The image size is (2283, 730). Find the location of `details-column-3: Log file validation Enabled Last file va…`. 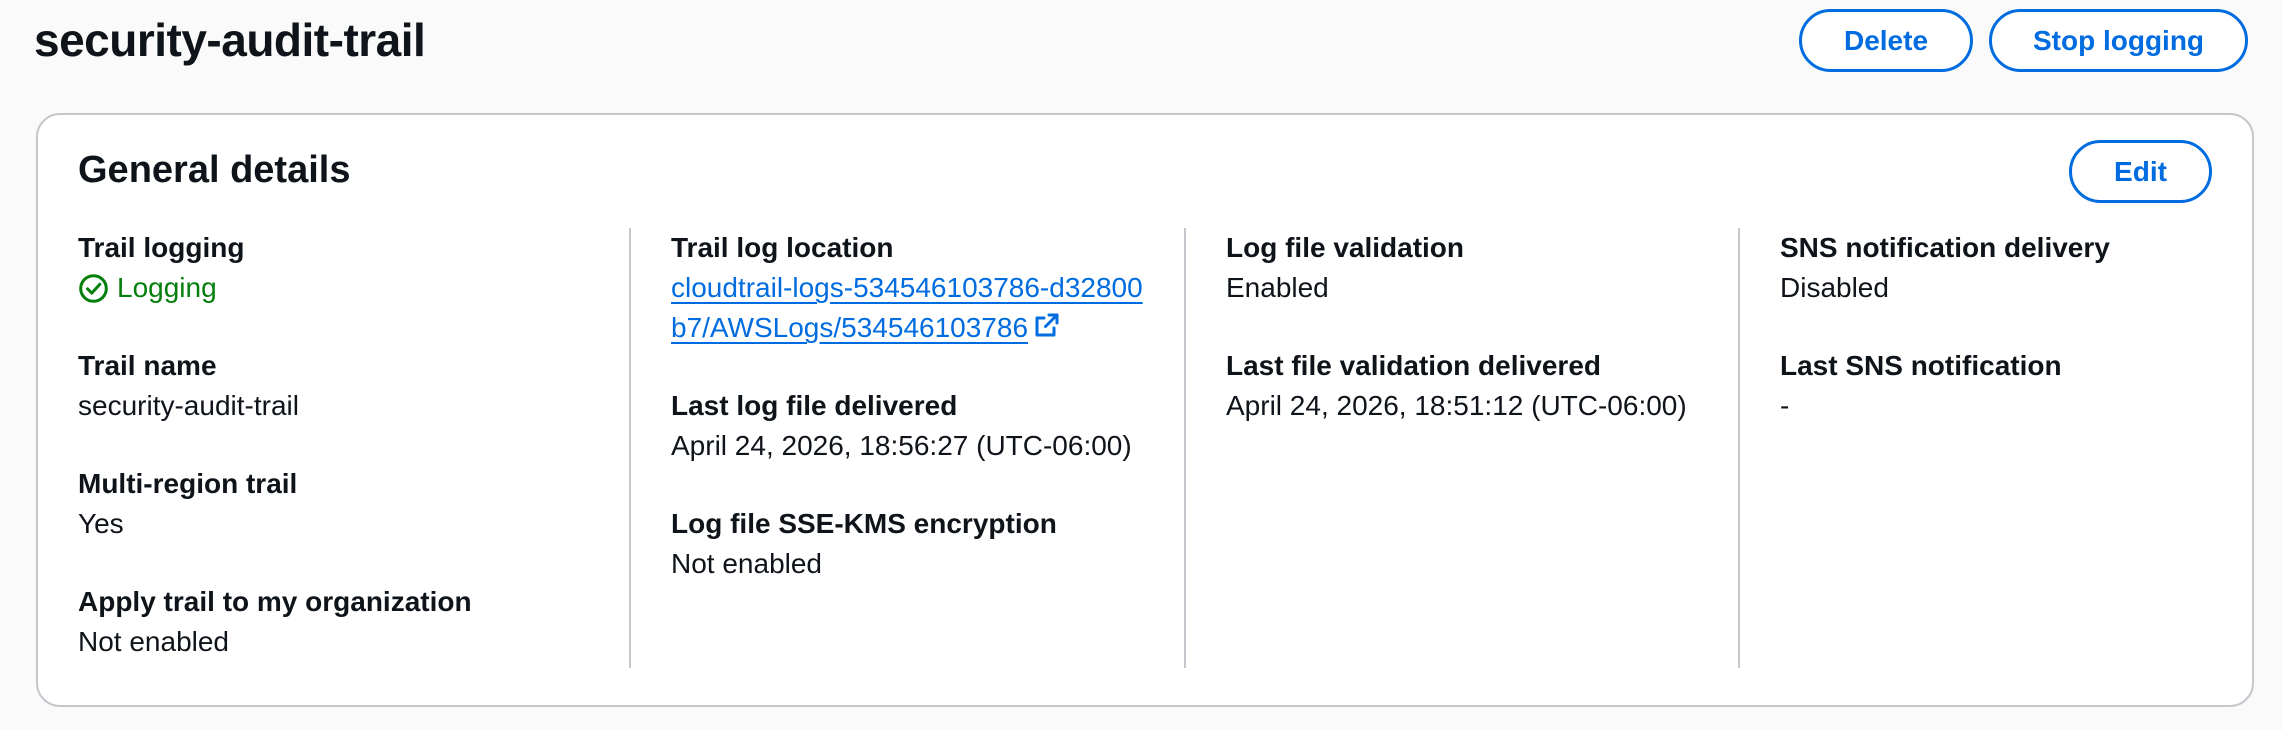

details-column-3: Log file validation Enabled Last file va… is located at coordinates (1463, 448).